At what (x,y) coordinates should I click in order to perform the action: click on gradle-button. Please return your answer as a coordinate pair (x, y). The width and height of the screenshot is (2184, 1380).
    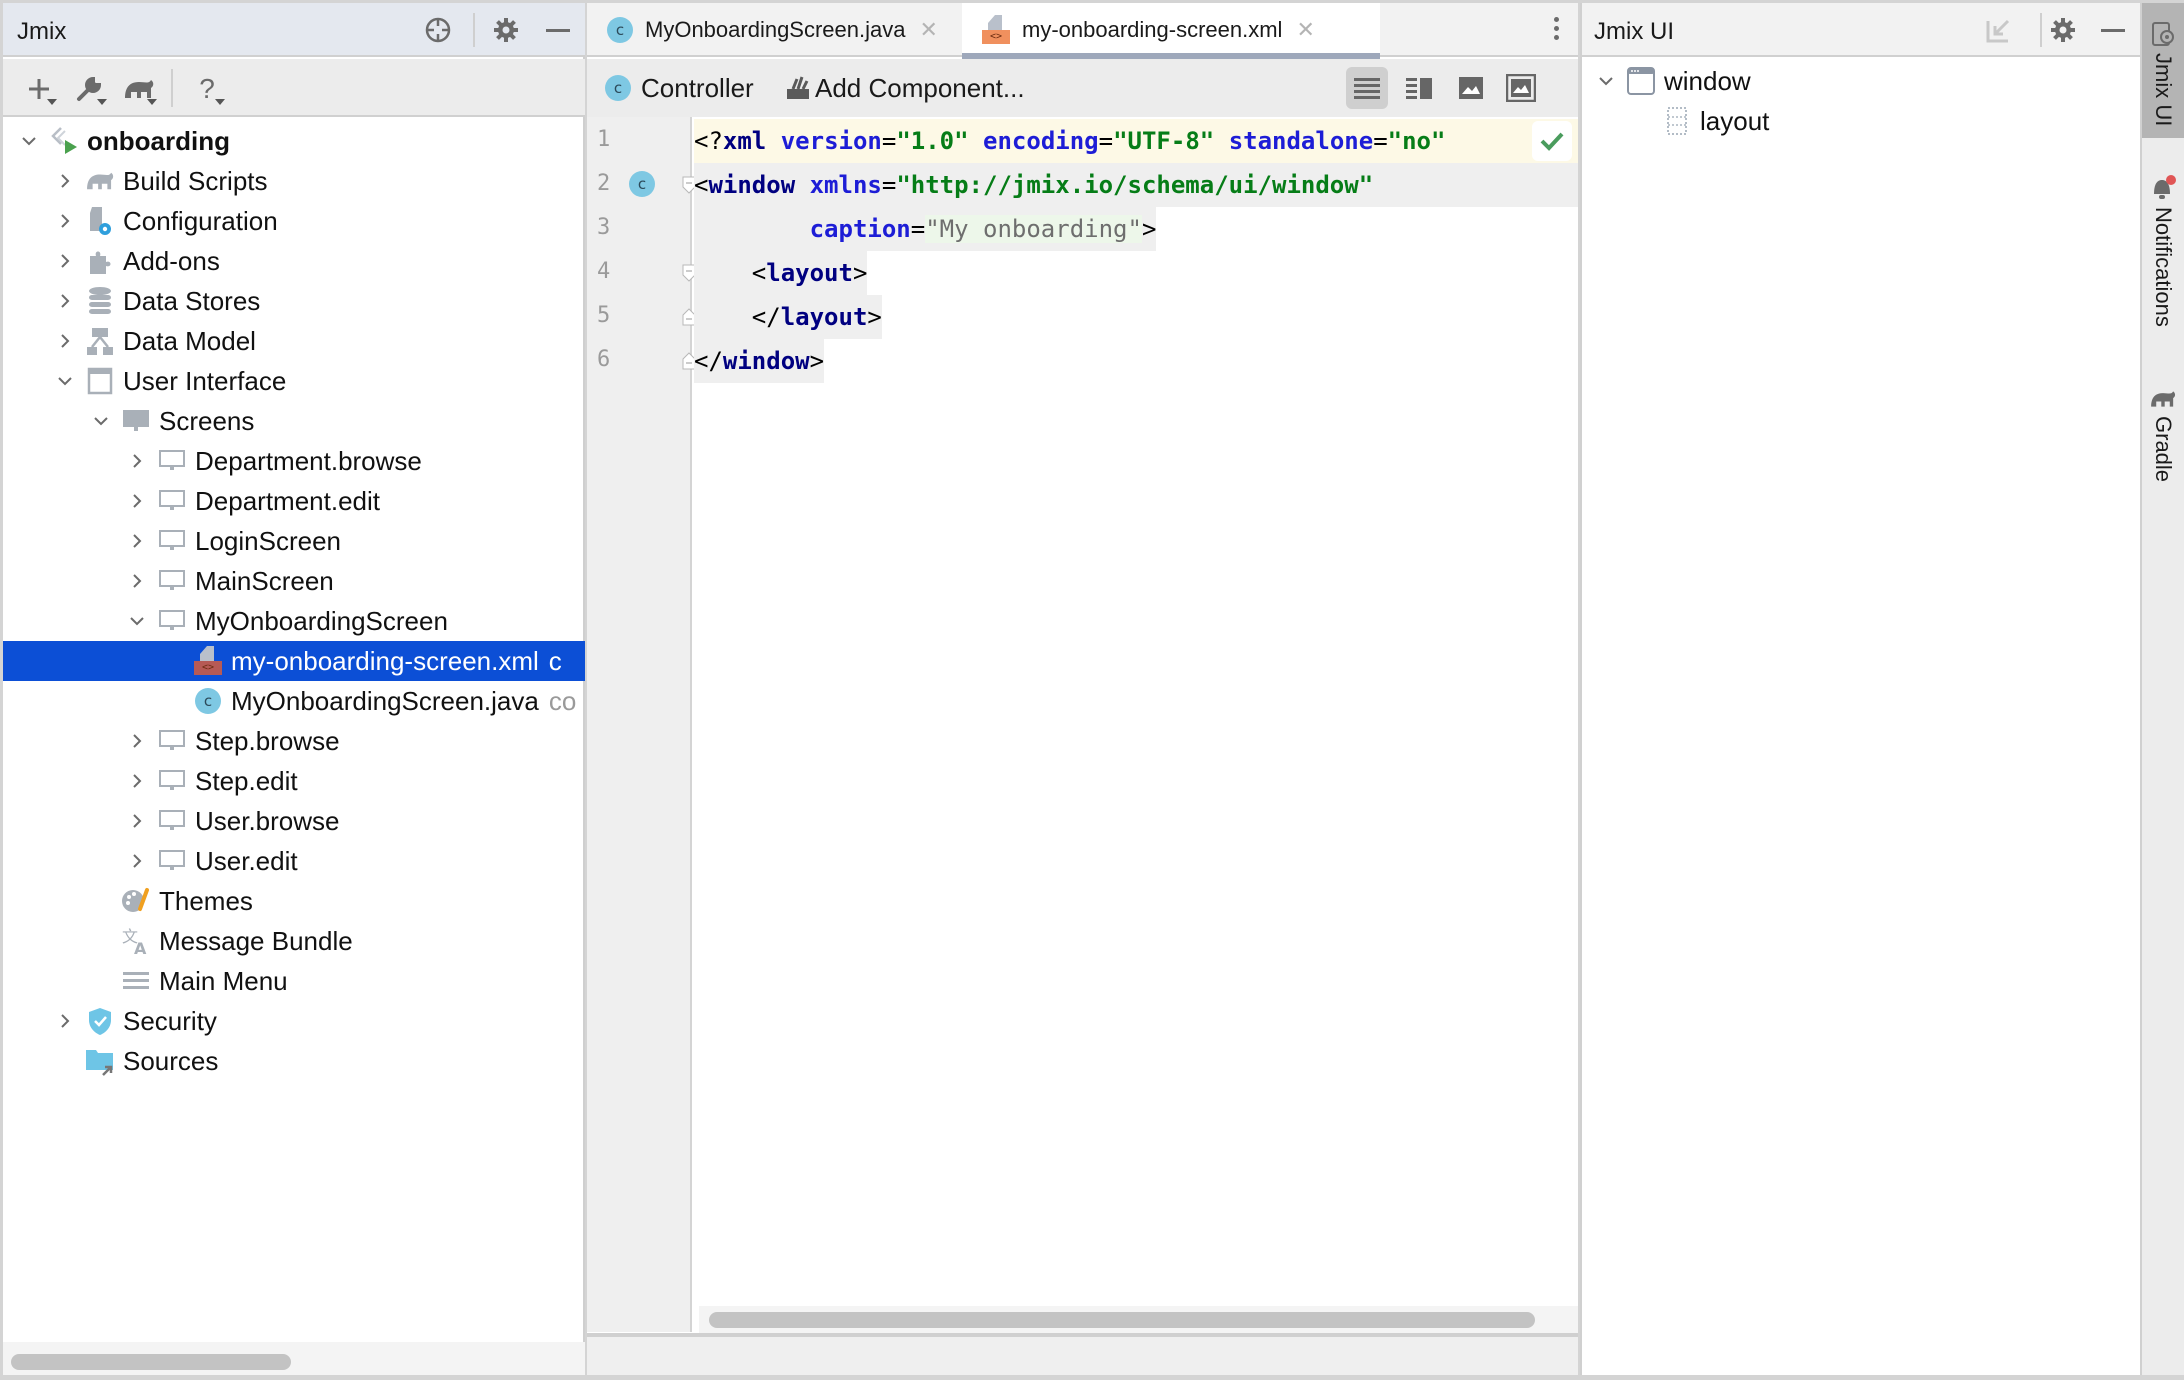
    Looking at the image, I should click on (139, 89).